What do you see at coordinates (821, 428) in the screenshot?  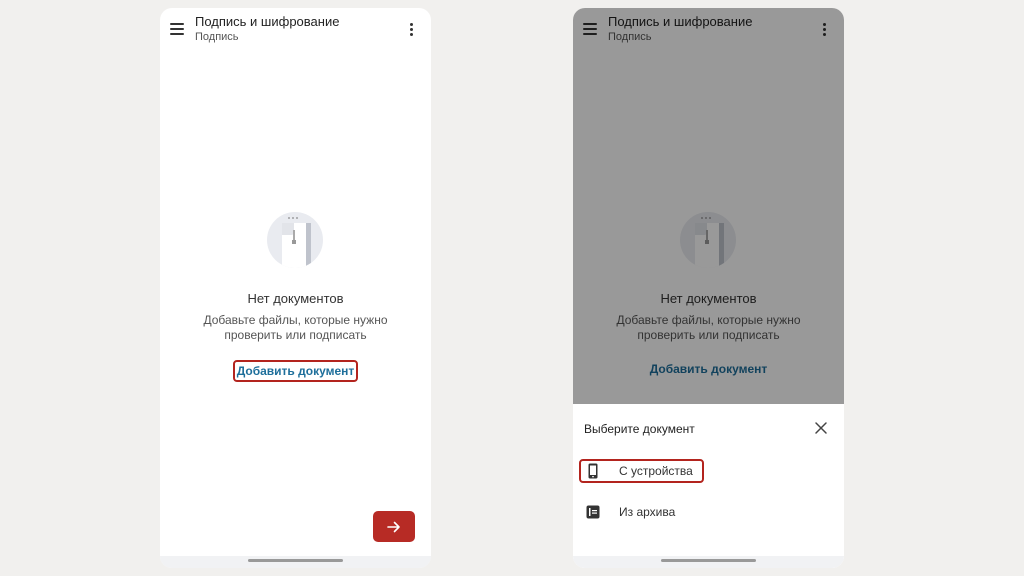 I see `close-icon` at bounding box center [821, 428].